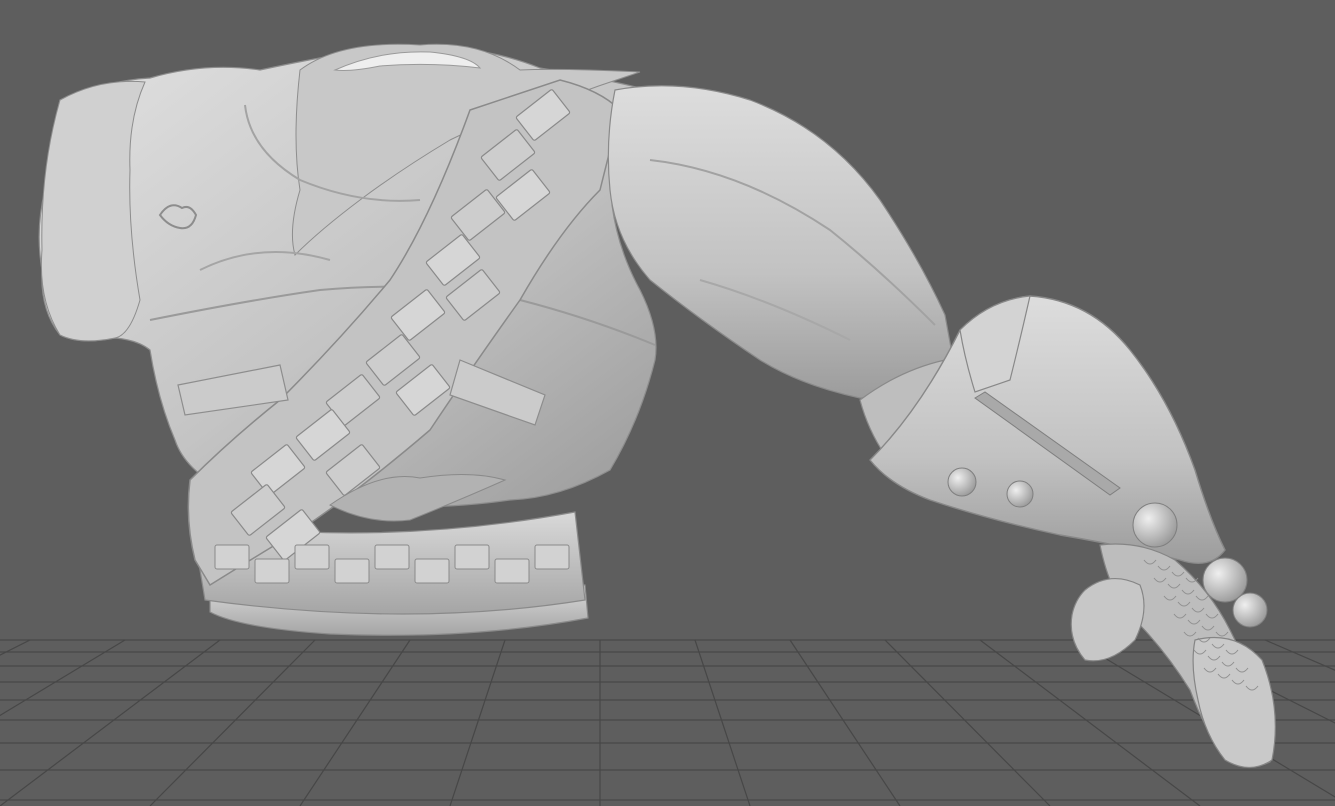 This screenshot has height=806, width=1335. What do you see at coordinates (1107, 620) in the screenshot?
I see `thumb` at bounding box center [1107, 620].